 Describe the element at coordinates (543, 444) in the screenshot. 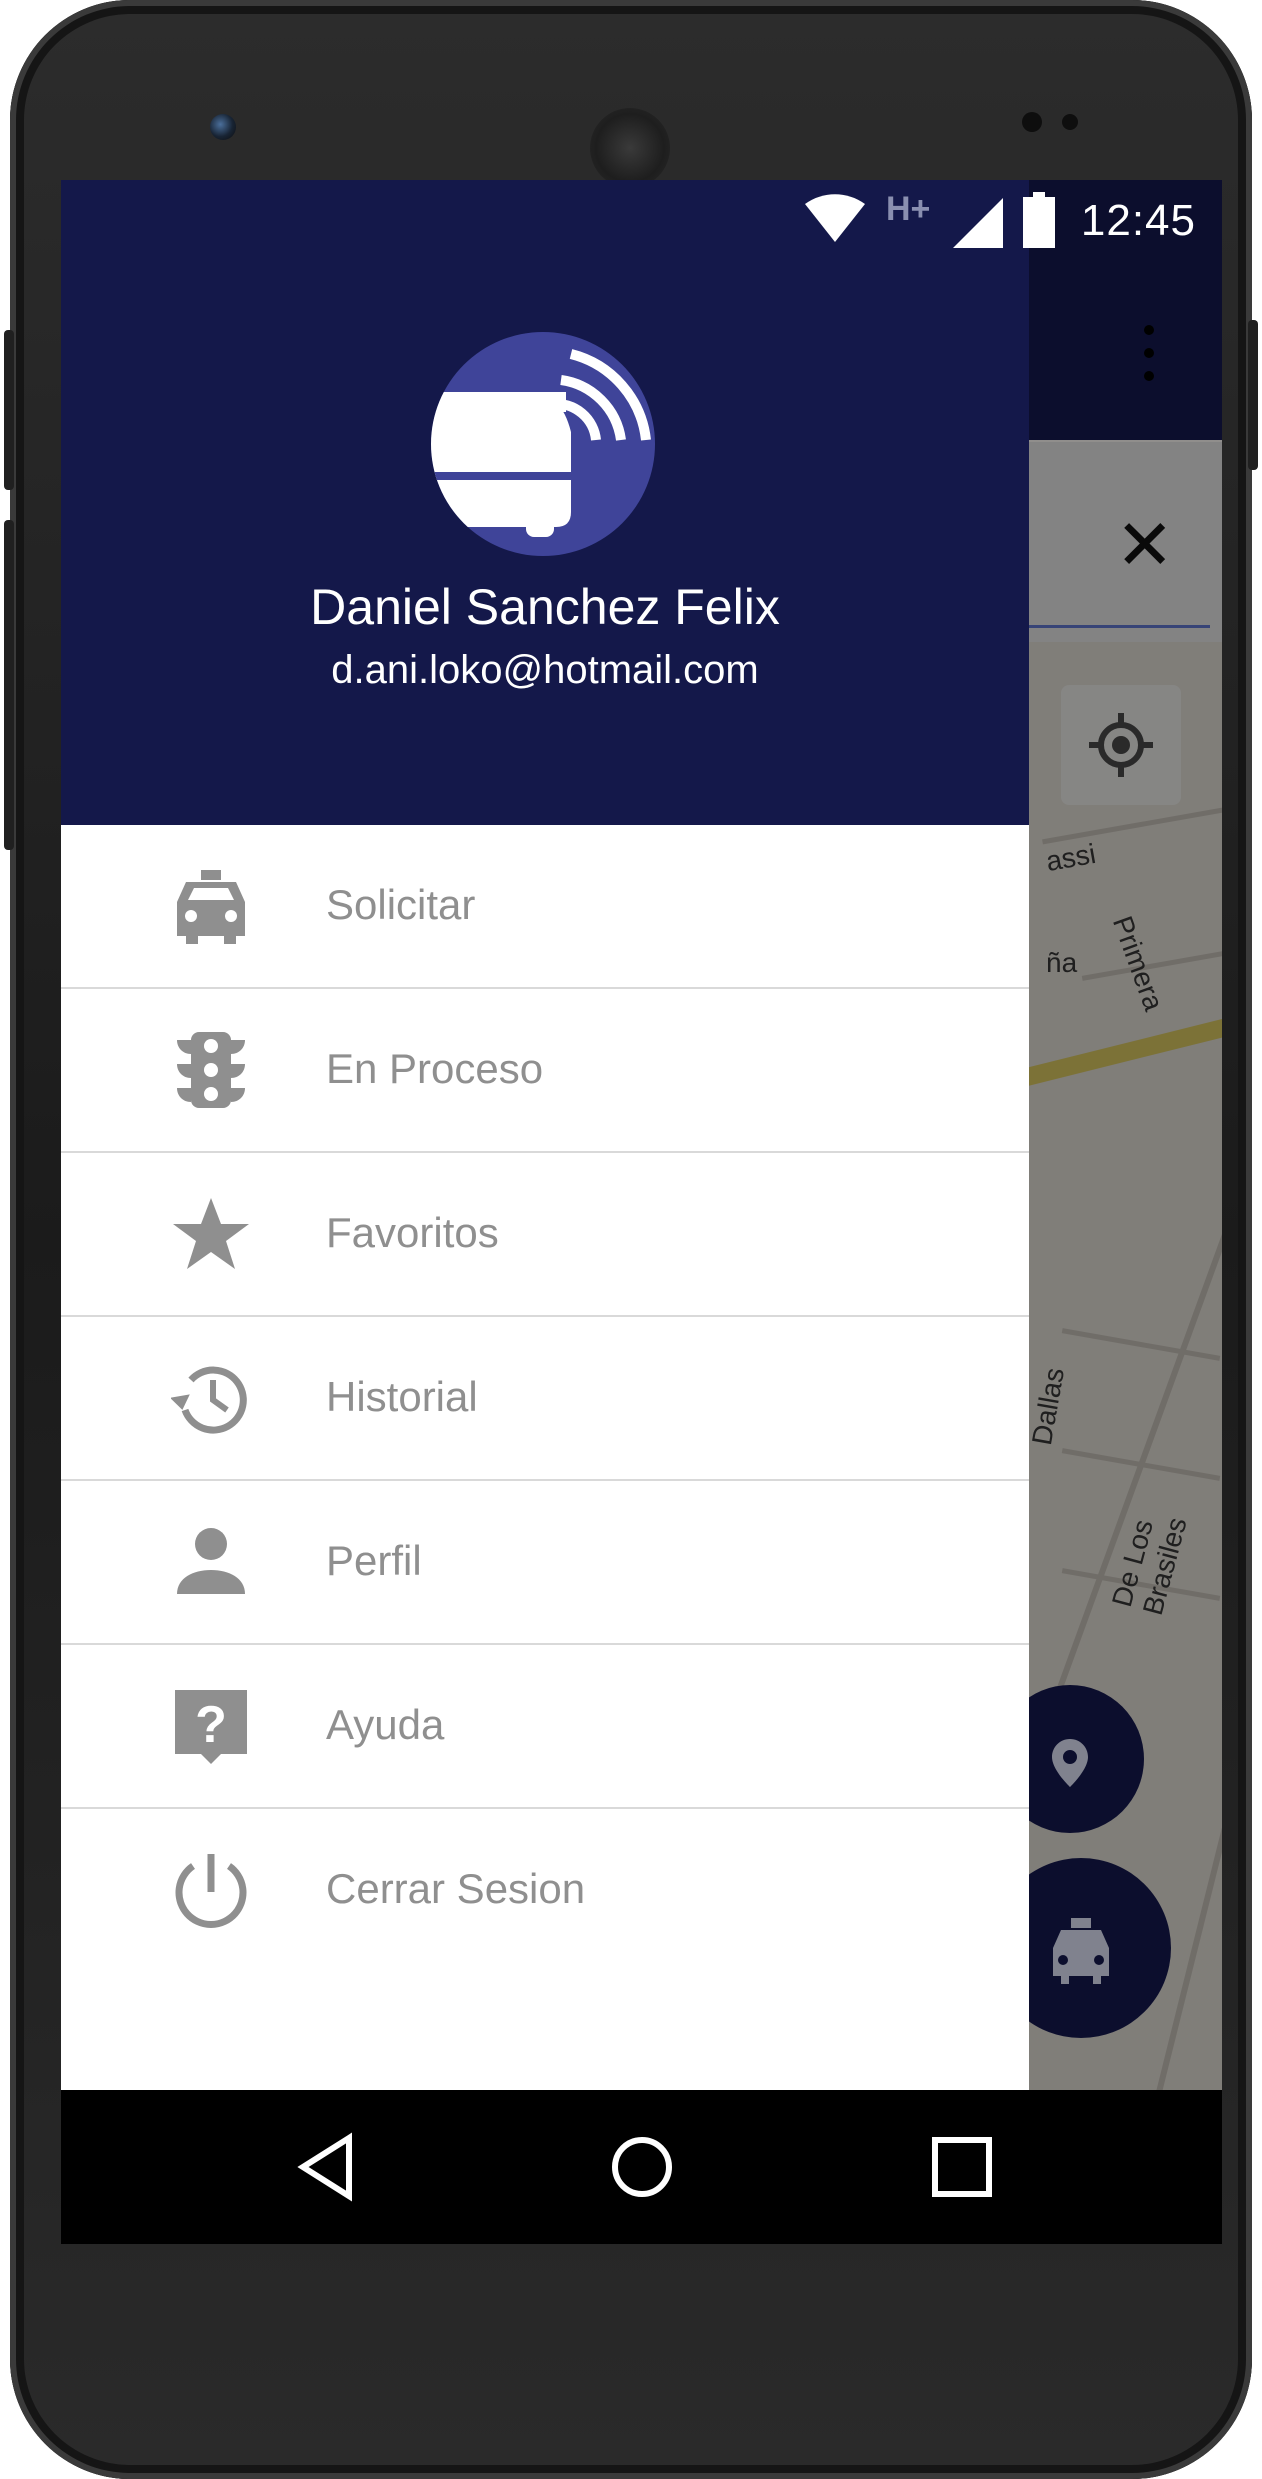

I see `app-logo` at that location.